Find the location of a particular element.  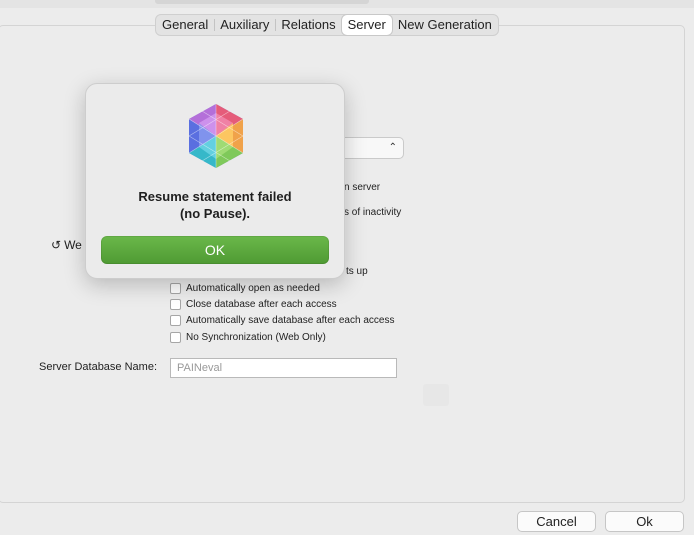

alert-ok-button: OK is located at coordinates (215, 250).